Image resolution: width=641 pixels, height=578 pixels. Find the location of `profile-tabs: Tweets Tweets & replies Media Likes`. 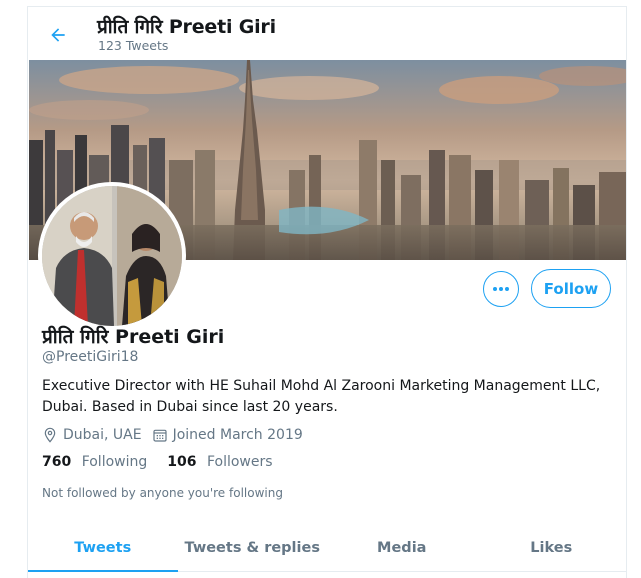

profile-tabs: Tweets Tweets & replies Media Likes is located at coordinates (327, 548).